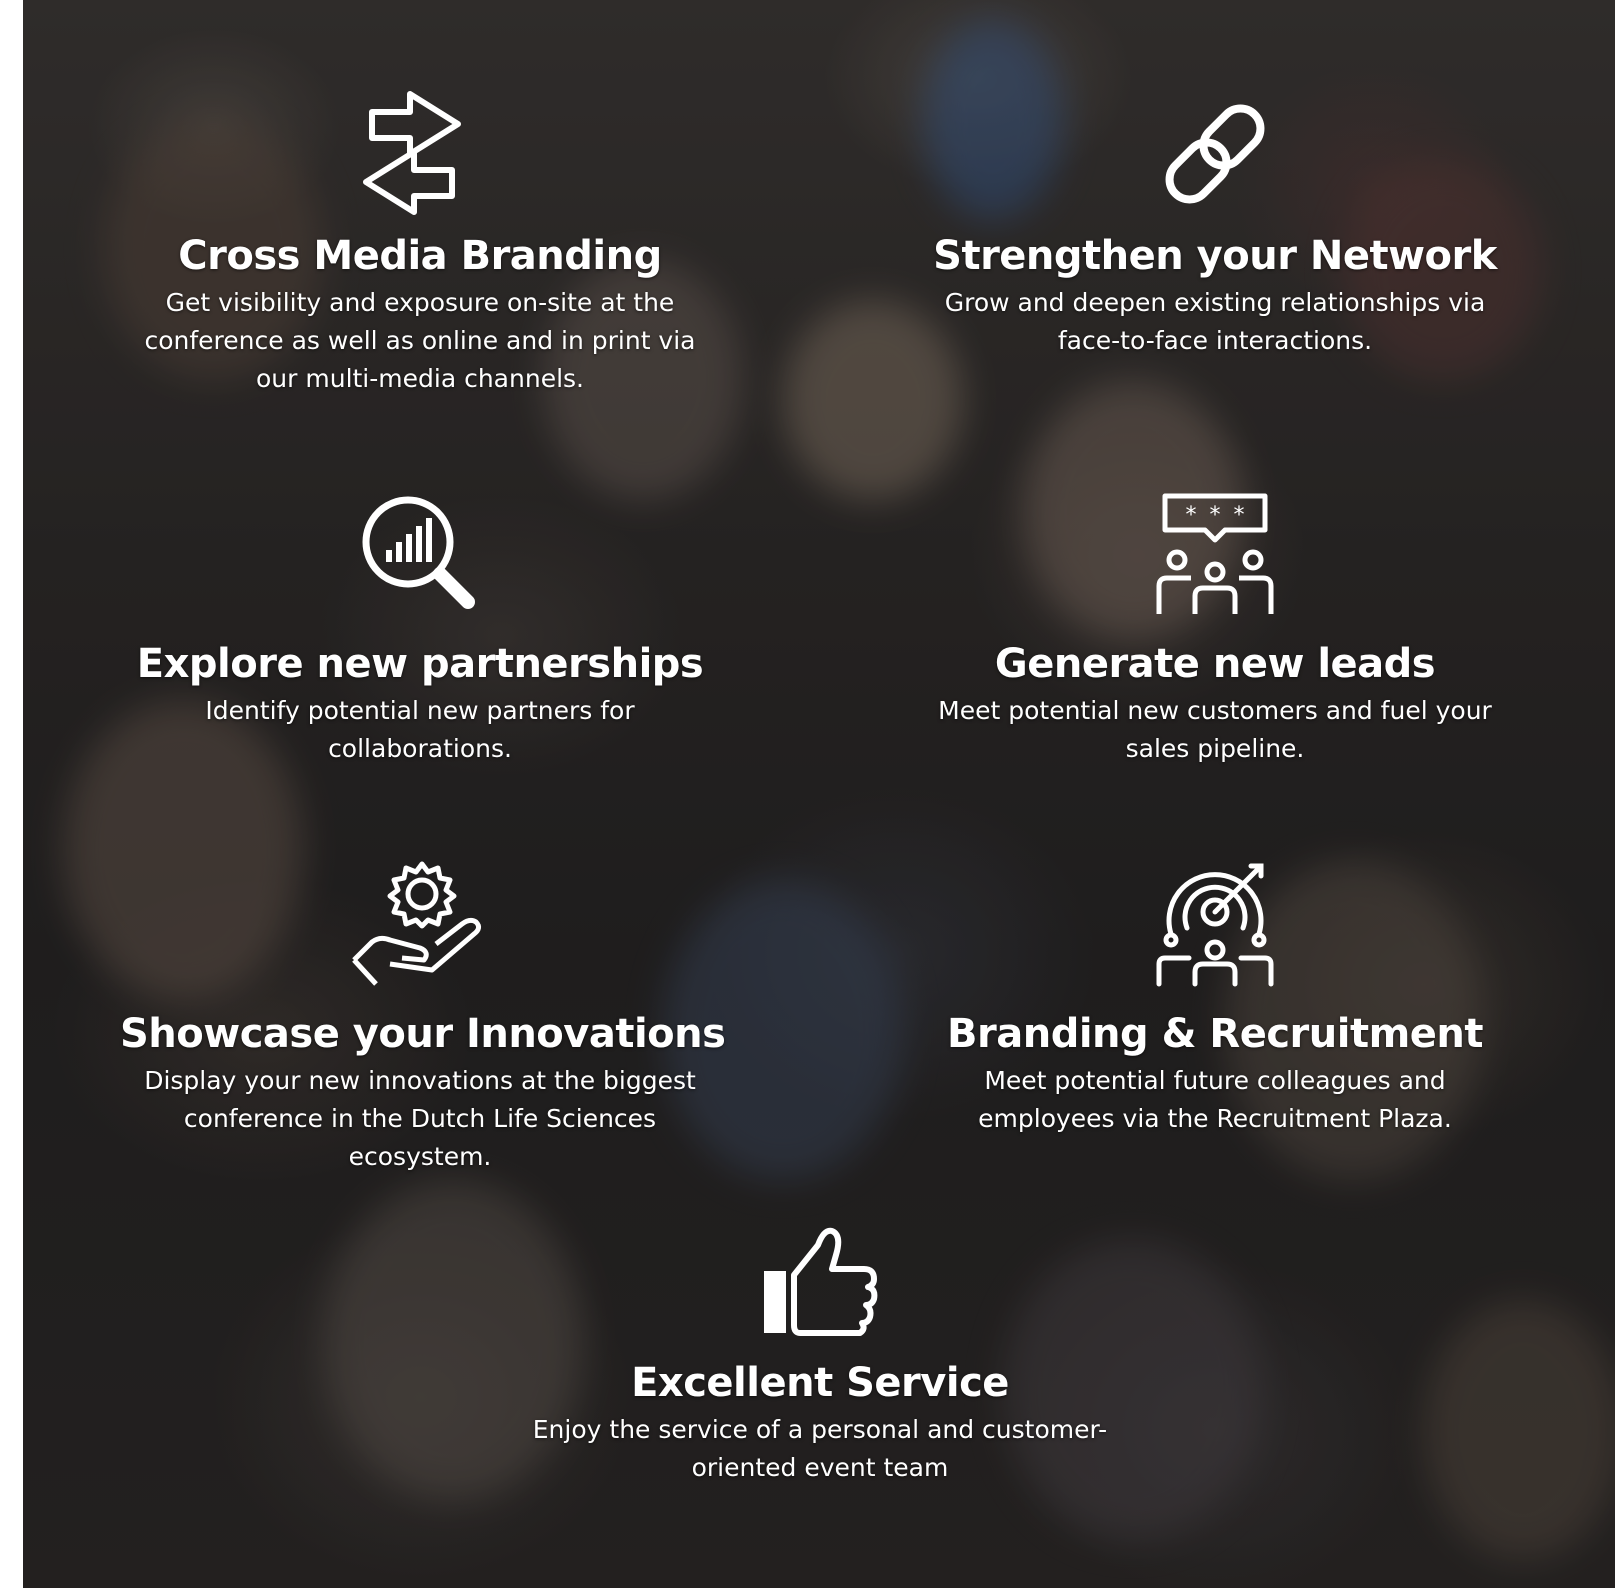 This screenshot has width=1615, height=1588. What do you see at coordinates (820, 1383) in the screenshot?
I see `feature-title: Excellent Service` at bounding box center [820, 1383].